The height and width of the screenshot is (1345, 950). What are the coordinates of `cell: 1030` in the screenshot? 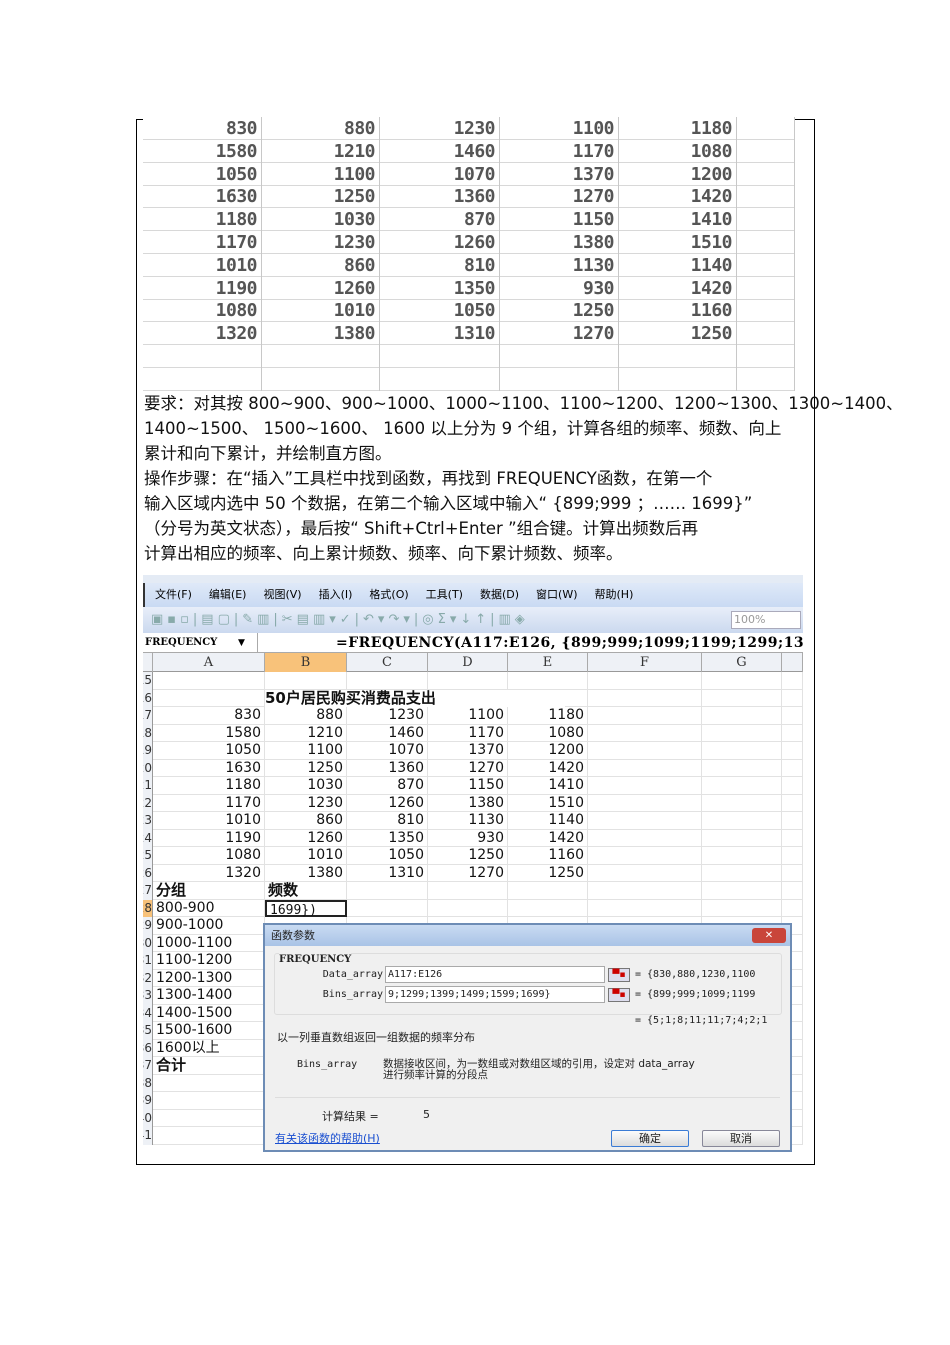 It's located at (306, 786).